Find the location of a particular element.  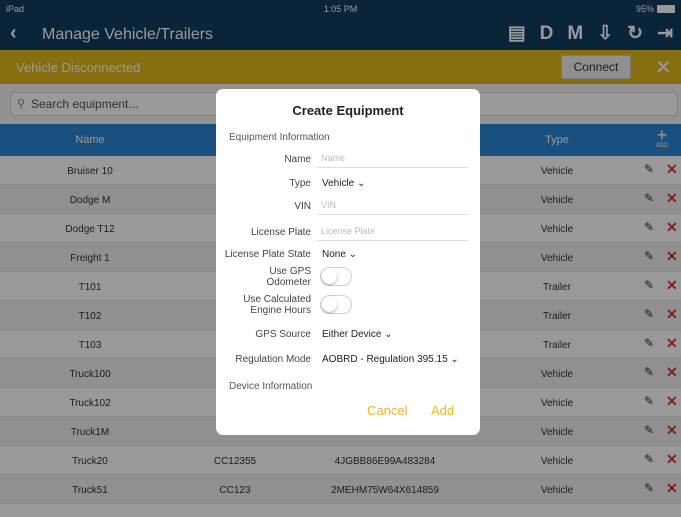

license-plate-label: License Plate is located at coordinates (280, 232).